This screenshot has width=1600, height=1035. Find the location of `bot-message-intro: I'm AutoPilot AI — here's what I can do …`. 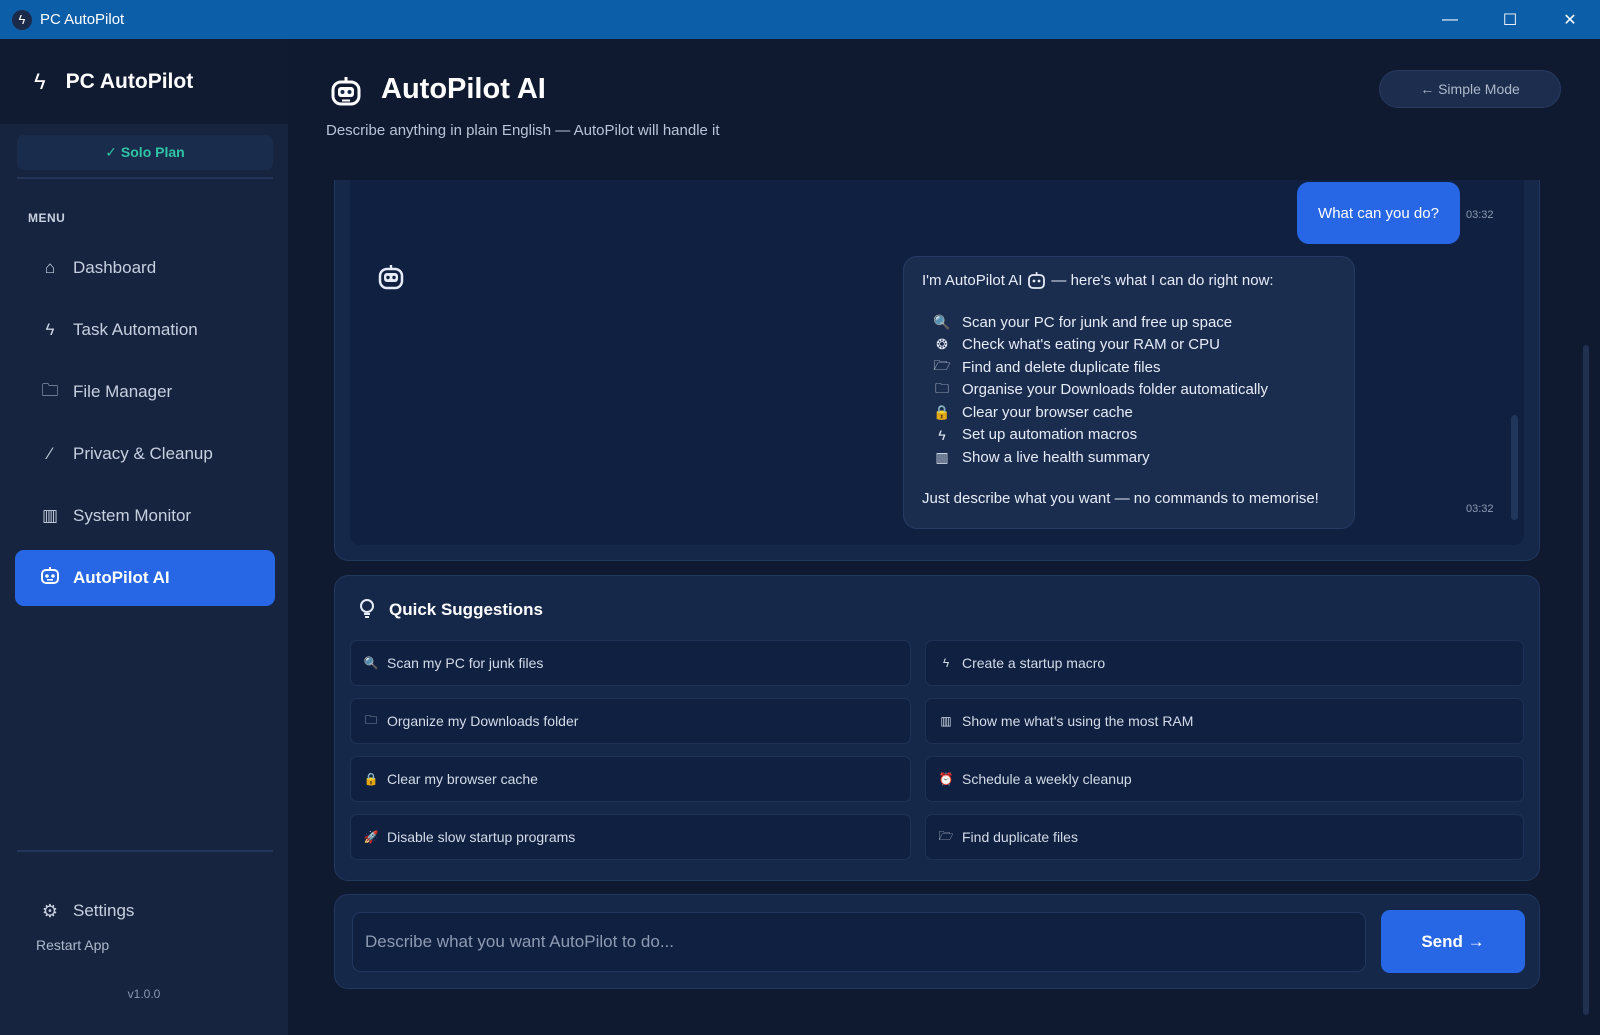

bot-message-intro: I'm AutoPilot AI — here's what I can do … is located at coordinates (1129, 280).